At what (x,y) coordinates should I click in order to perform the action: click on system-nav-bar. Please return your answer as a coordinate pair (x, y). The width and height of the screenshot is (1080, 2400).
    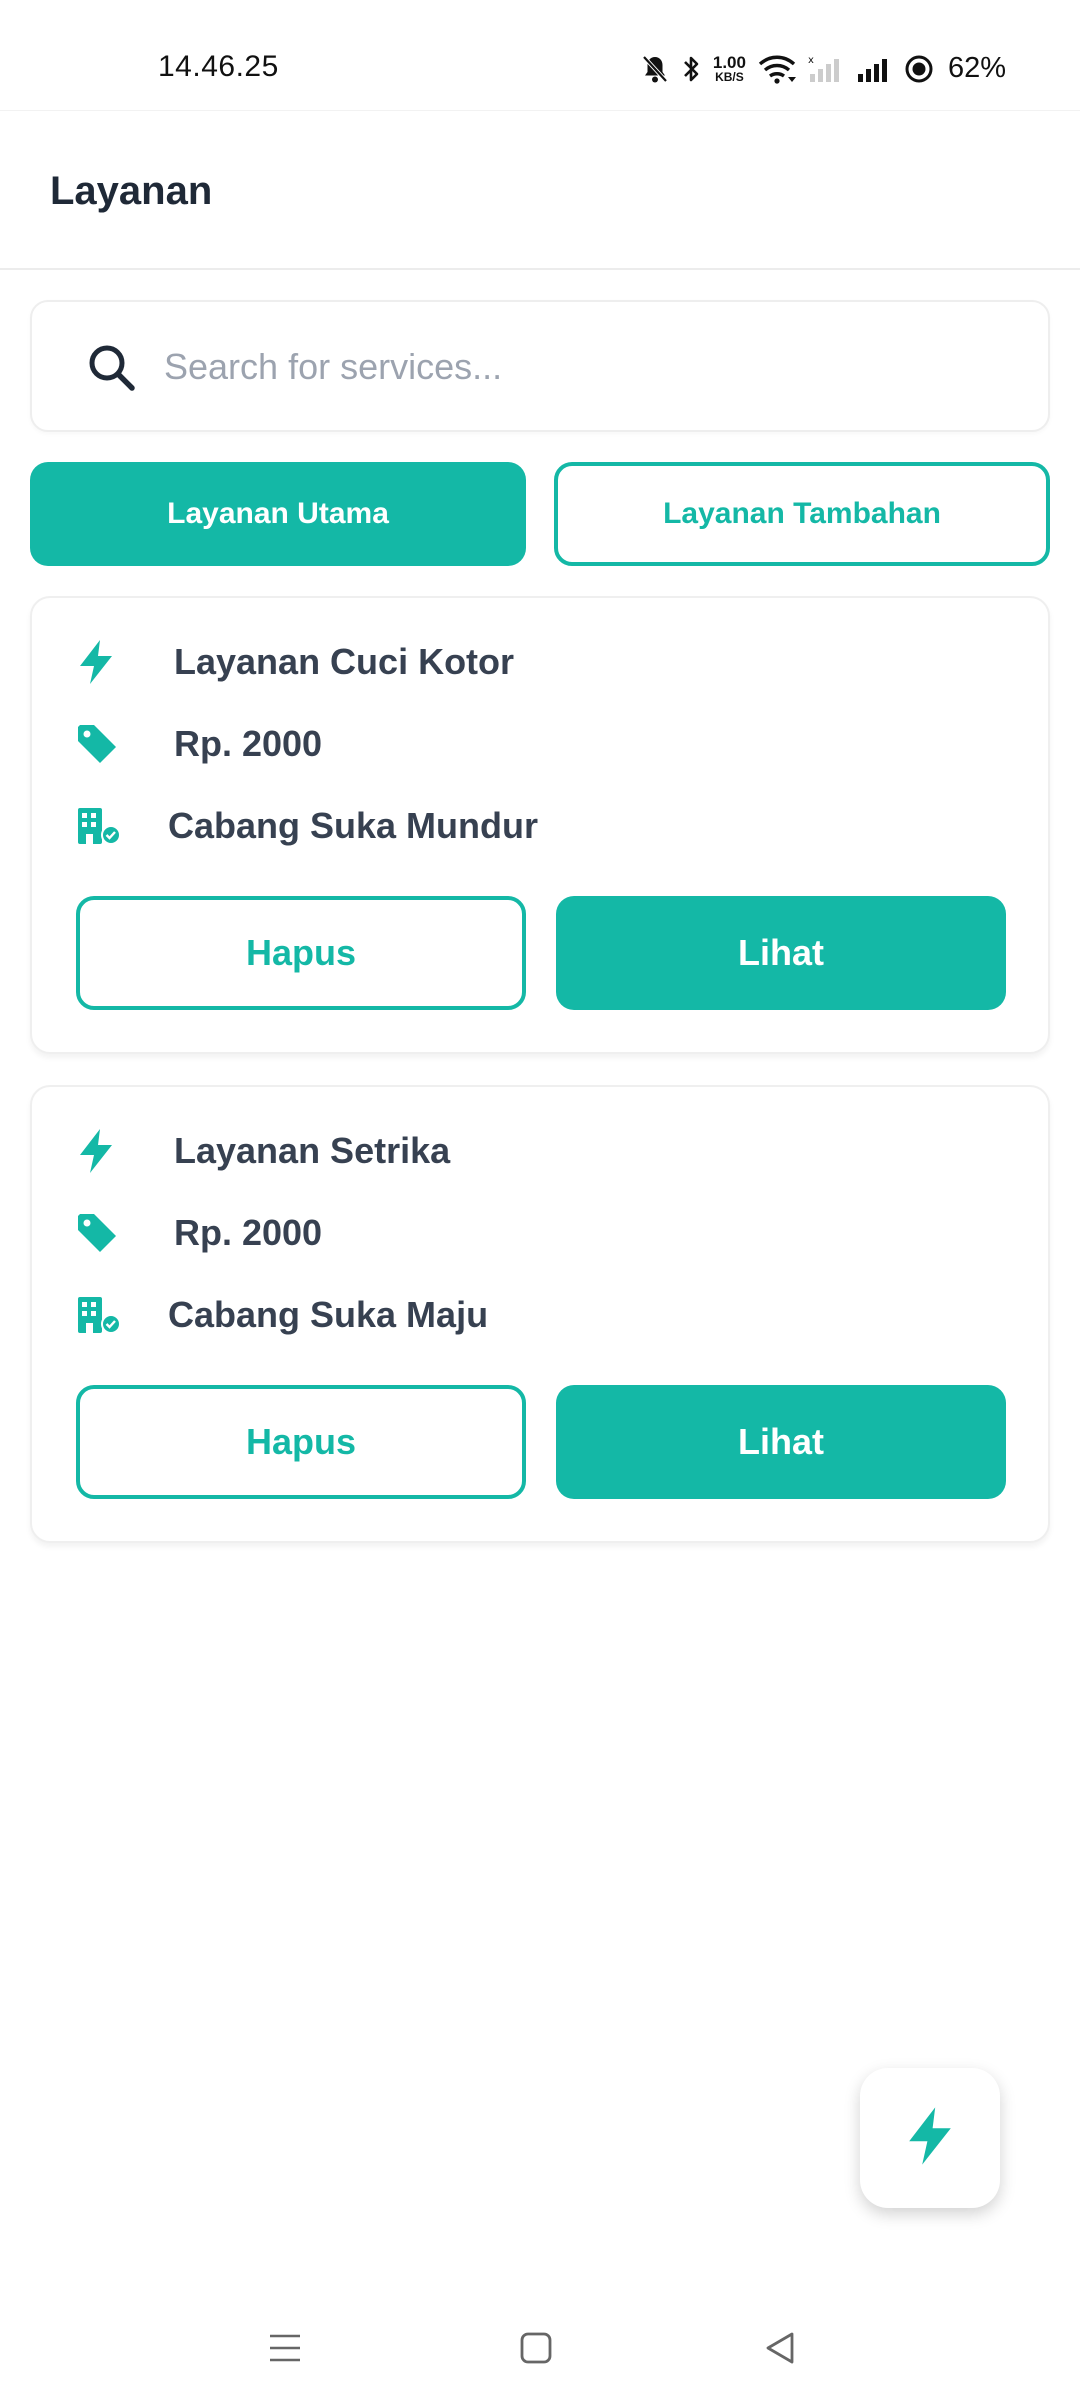
    Looking at the image, I should click on (540, 2350).